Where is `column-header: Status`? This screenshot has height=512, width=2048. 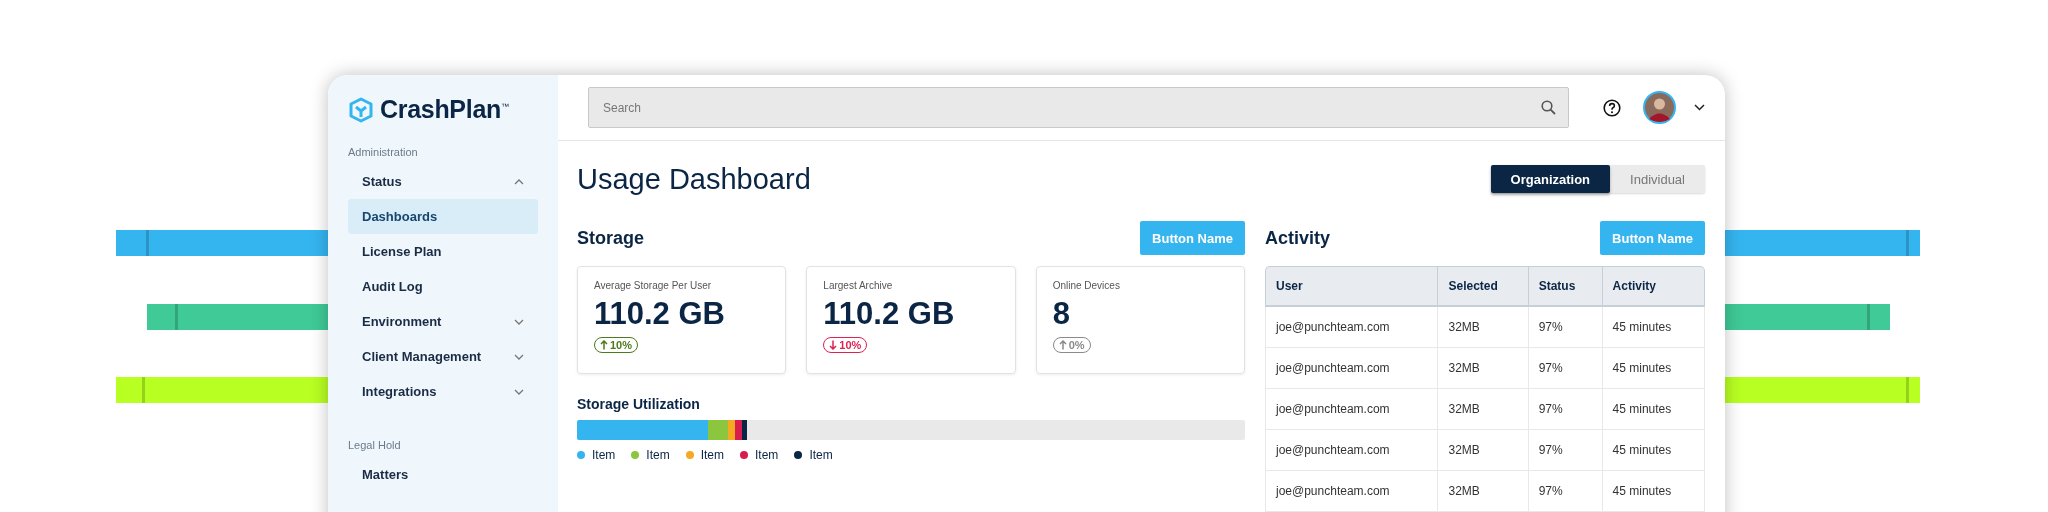 column-header: Status is located at coordinates (1564, 286).